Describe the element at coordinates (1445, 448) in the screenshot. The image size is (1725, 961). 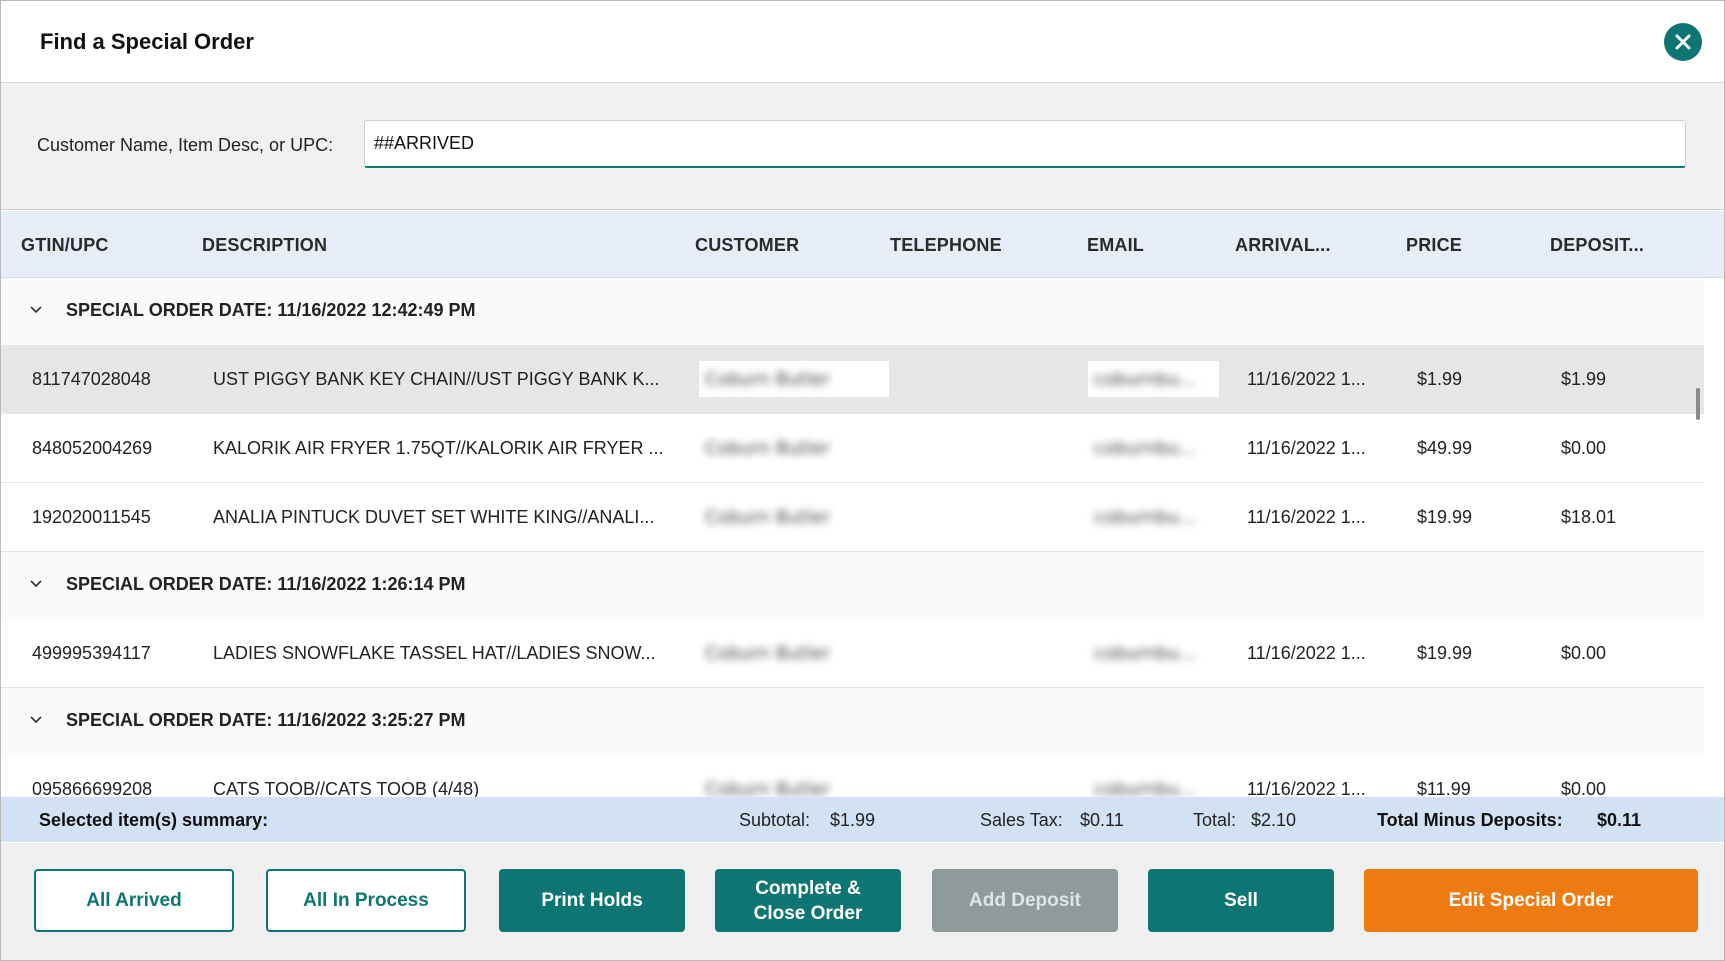
I see `cell-price: $49.99` at that location.